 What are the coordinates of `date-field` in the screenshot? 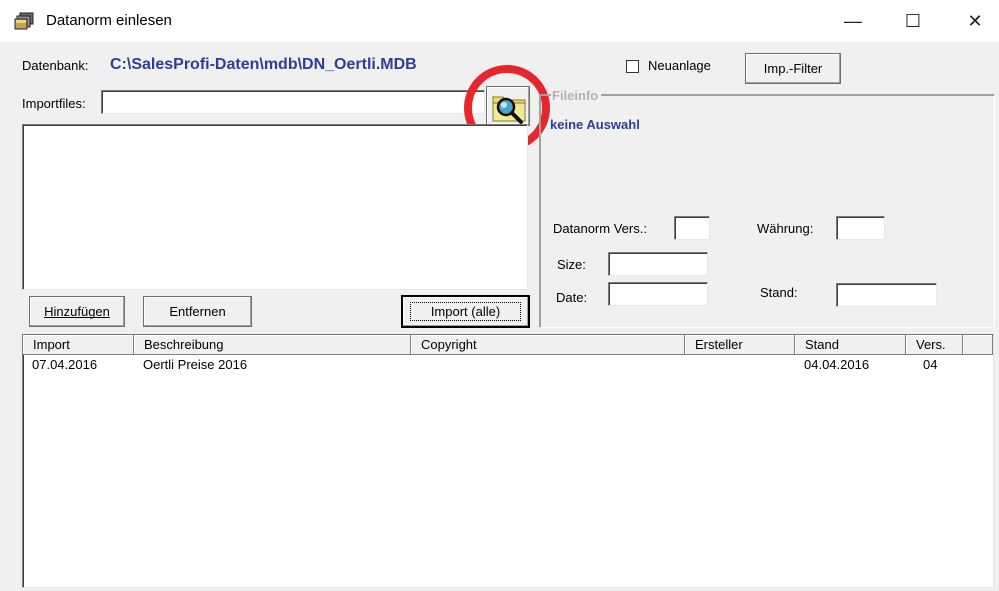 It's located at (658, 294).